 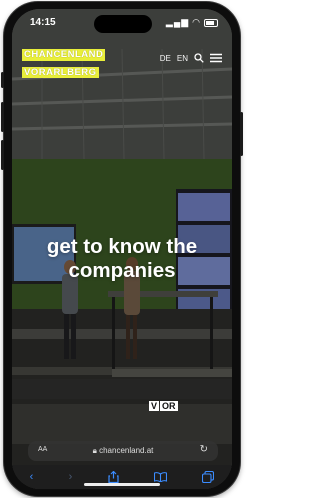 What do you see at coordinates (160, 477) in the screenshot?
I see `bookmarks-icon` at bounding box center [160, 477].